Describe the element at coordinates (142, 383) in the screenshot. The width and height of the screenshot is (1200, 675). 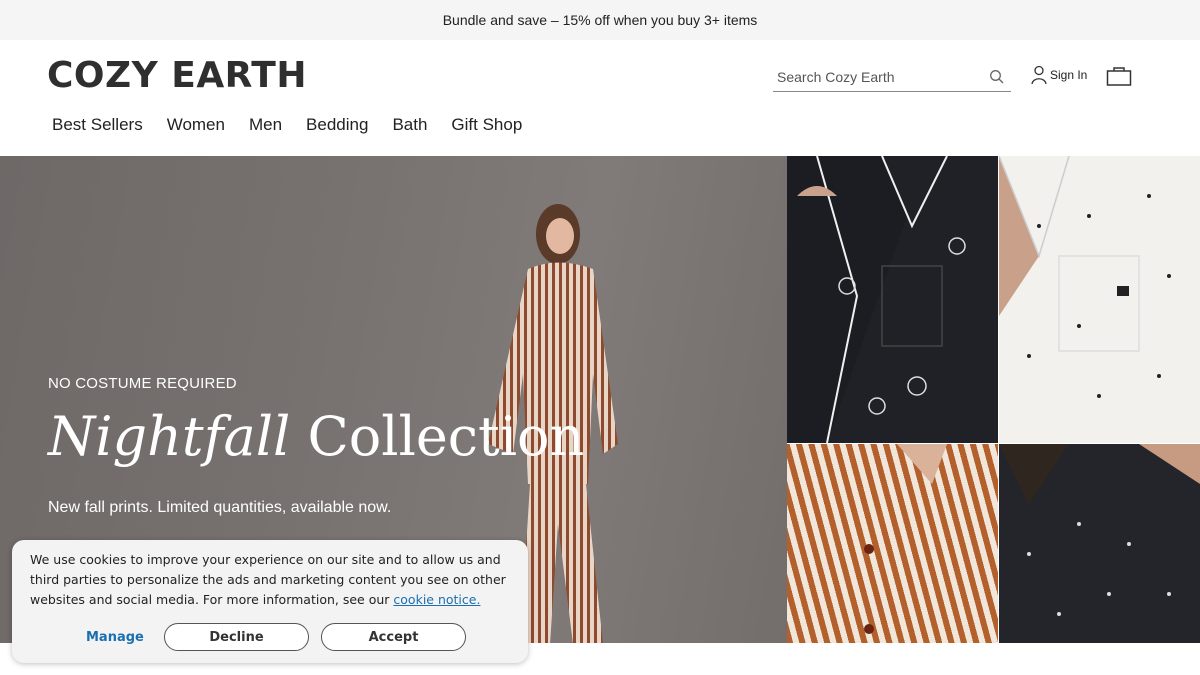
I see `hero-eyebrow: NO COSTUME REQUIRED` at that location.